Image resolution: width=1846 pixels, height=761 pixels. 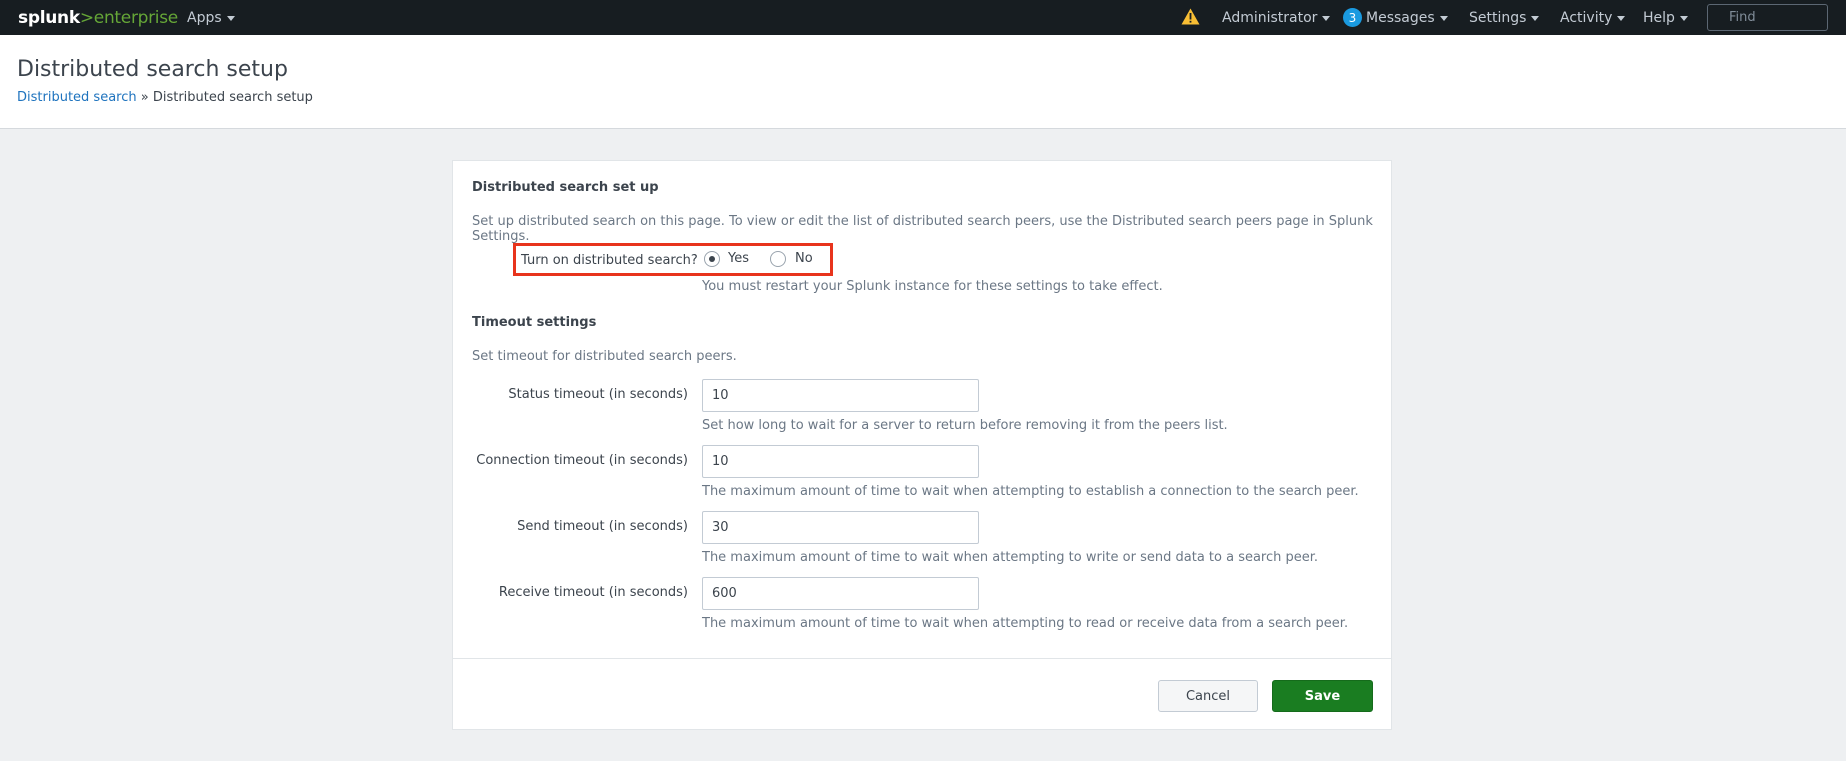 What do you see at coordinates (204, 18) in the screenshot?
I see `apps-label: Apps` at bounding box center [204, 18].